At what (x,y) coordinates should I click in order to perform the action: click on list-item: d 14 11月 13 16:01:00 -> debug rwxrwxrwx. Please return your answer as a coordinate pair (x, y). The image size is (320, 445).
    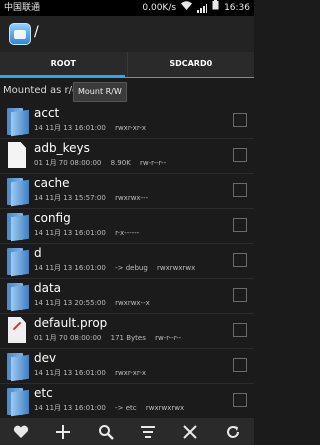
    Looking at the image, I should click on (127, 261).